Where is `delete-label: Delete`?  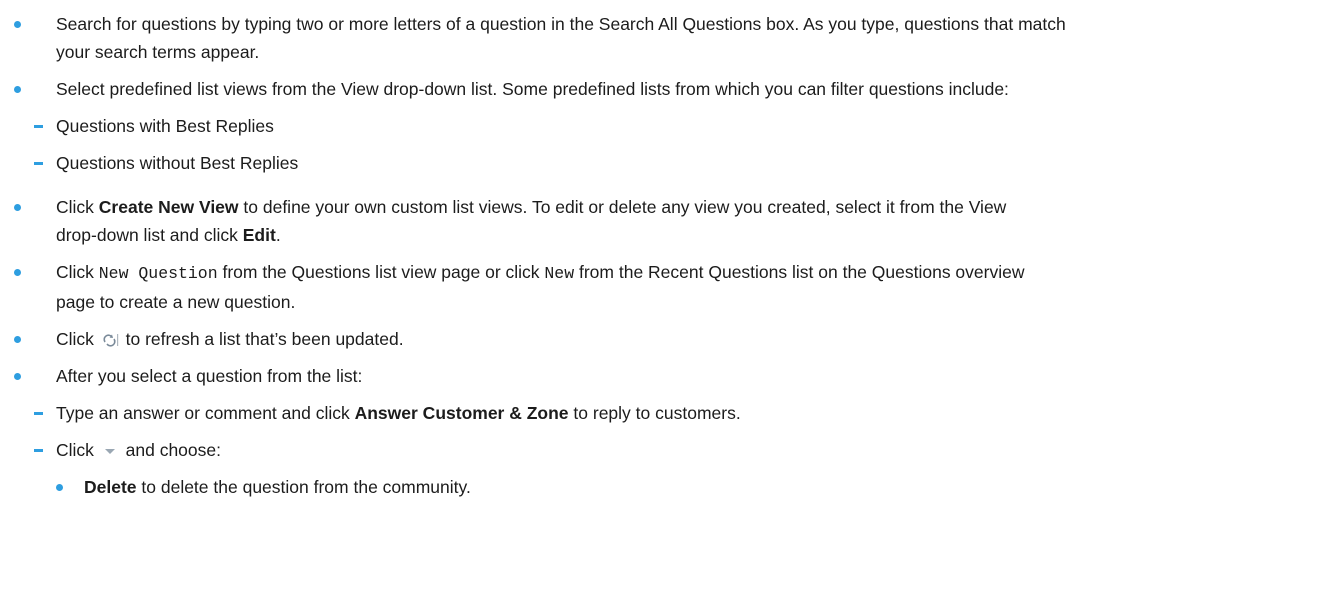 delete-label: Delete is located at coordinates (110, 487).